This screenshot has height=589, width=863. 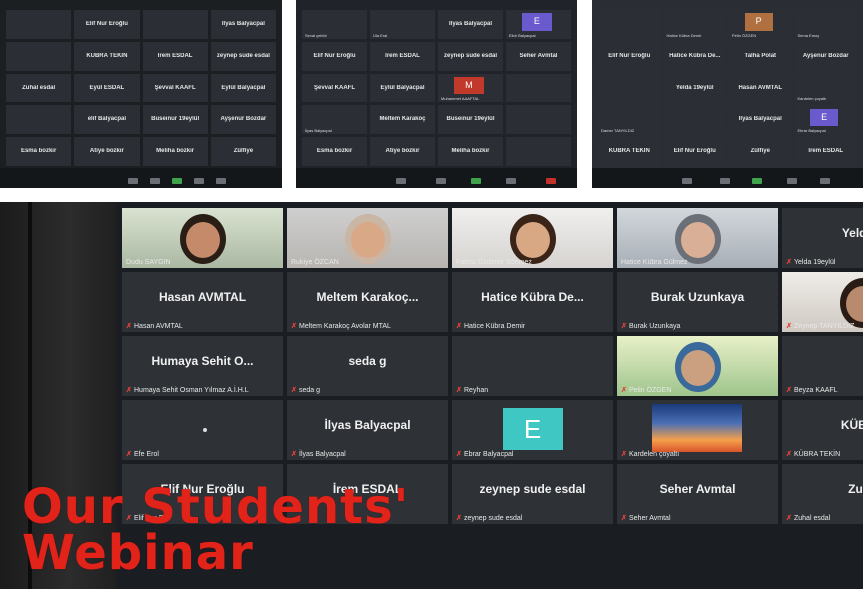 I want to click on participant-tile: P Pelin ÖZGEN, so click(x=760, y=24).